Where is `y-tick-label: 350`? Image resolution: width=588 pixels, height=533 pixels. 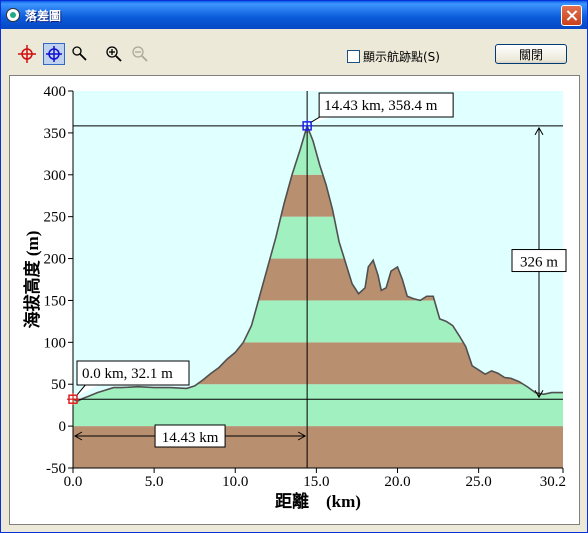
y-tick-label: 350 is located at coordinates (55, 134).